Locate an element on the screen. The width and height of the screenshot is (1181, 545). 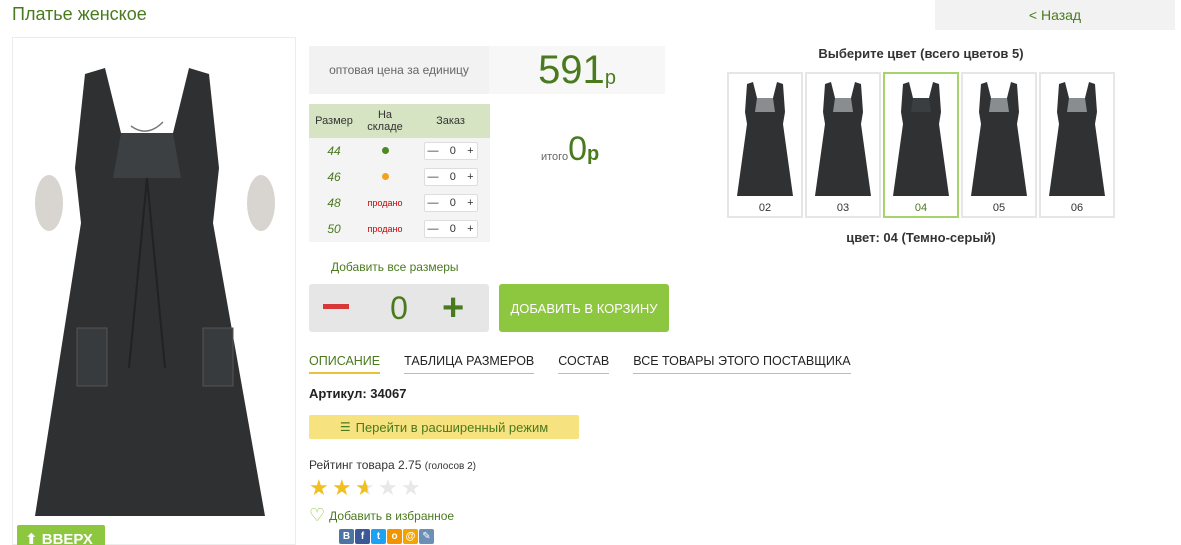
facebook-icon: f is located at coordinates (362, 536).